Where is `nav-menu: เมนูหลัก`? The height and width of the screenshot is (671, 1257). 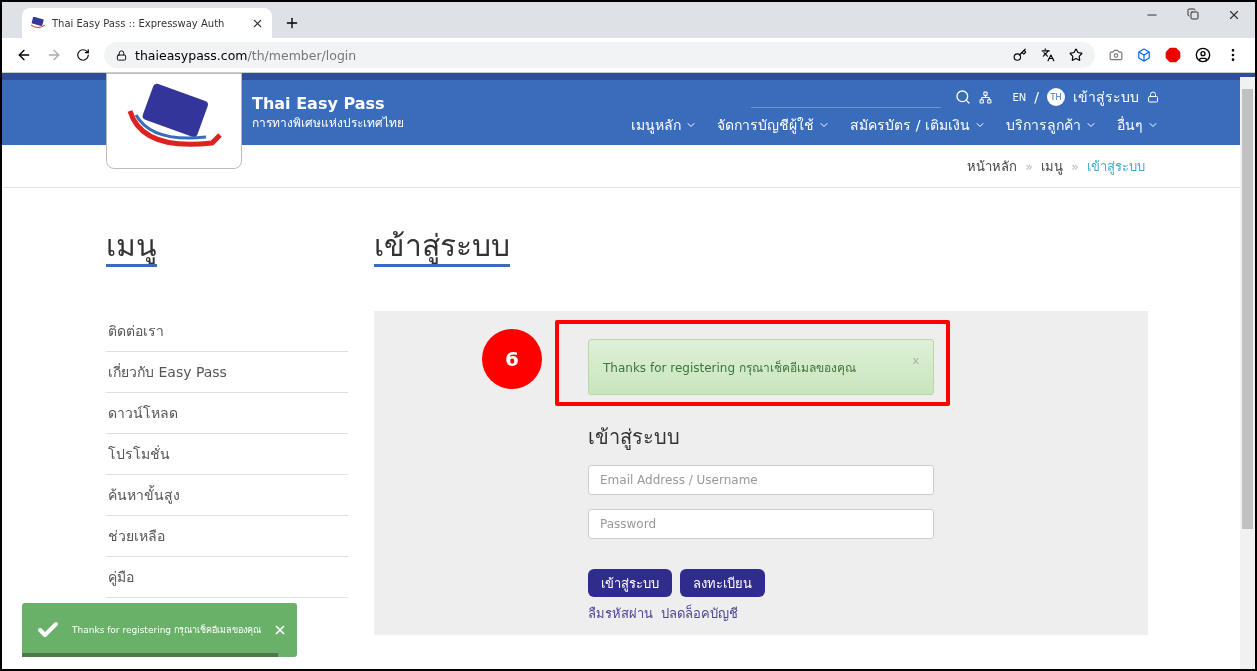 nav-menu: เมนูหลัก is located at coordinates (664, 125).